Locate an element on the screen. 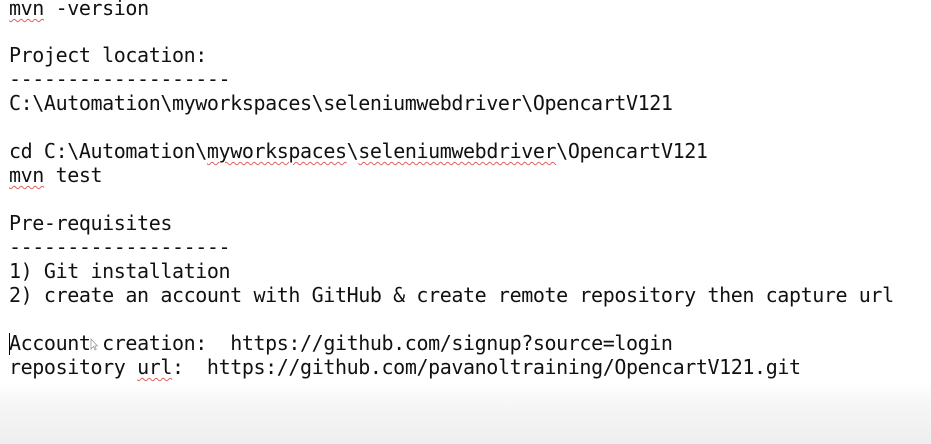 Image resolution: width=931 pixels, height=444 pixels. misspelled-word: myworkspaces is located at coordinates (276, 151).